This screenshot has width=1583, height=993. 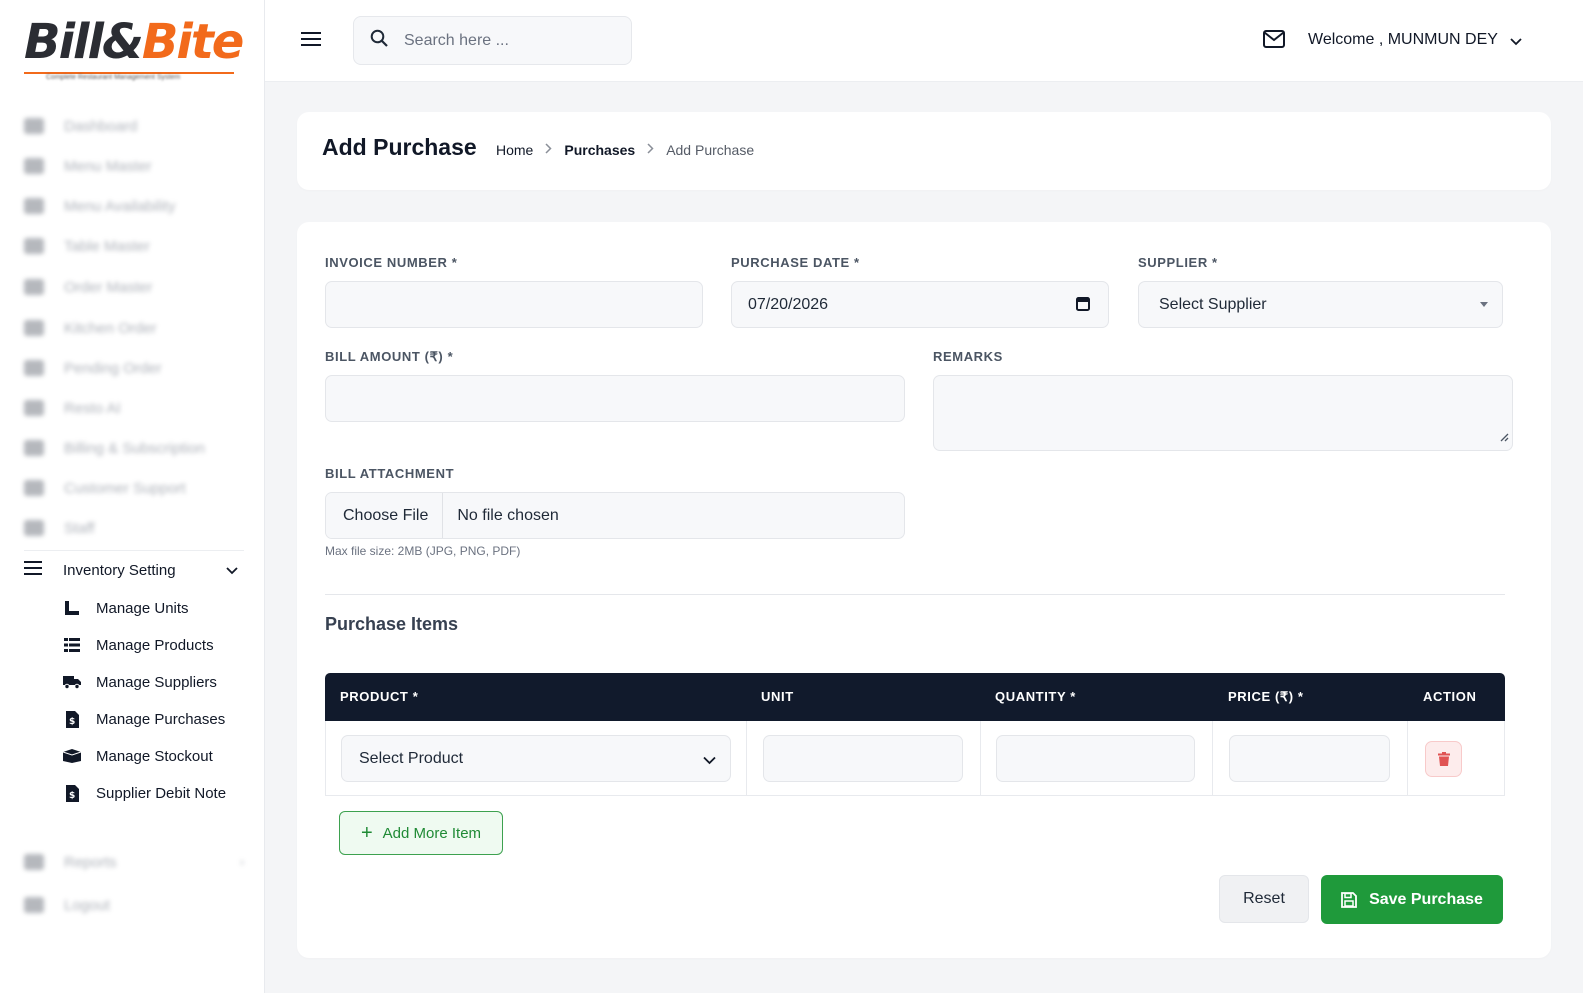 What do you see at coordinates (125, 488) in the screenshot?
I see `sidebar-item-label: Customer Support` at bounding box center [125, 488].